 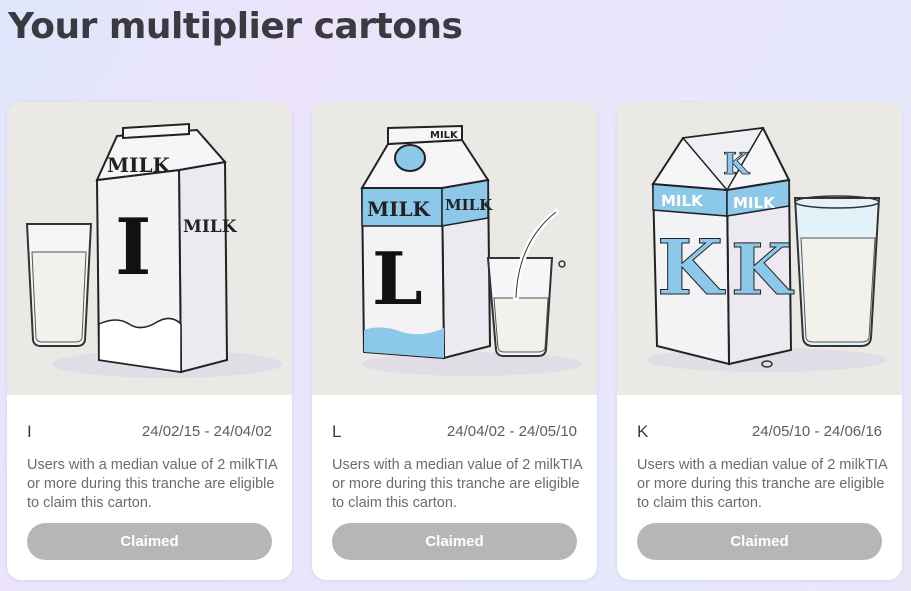 I want to click on carton-dates: 24/05/10 - 24/06/16, so click(x=816, y=431).